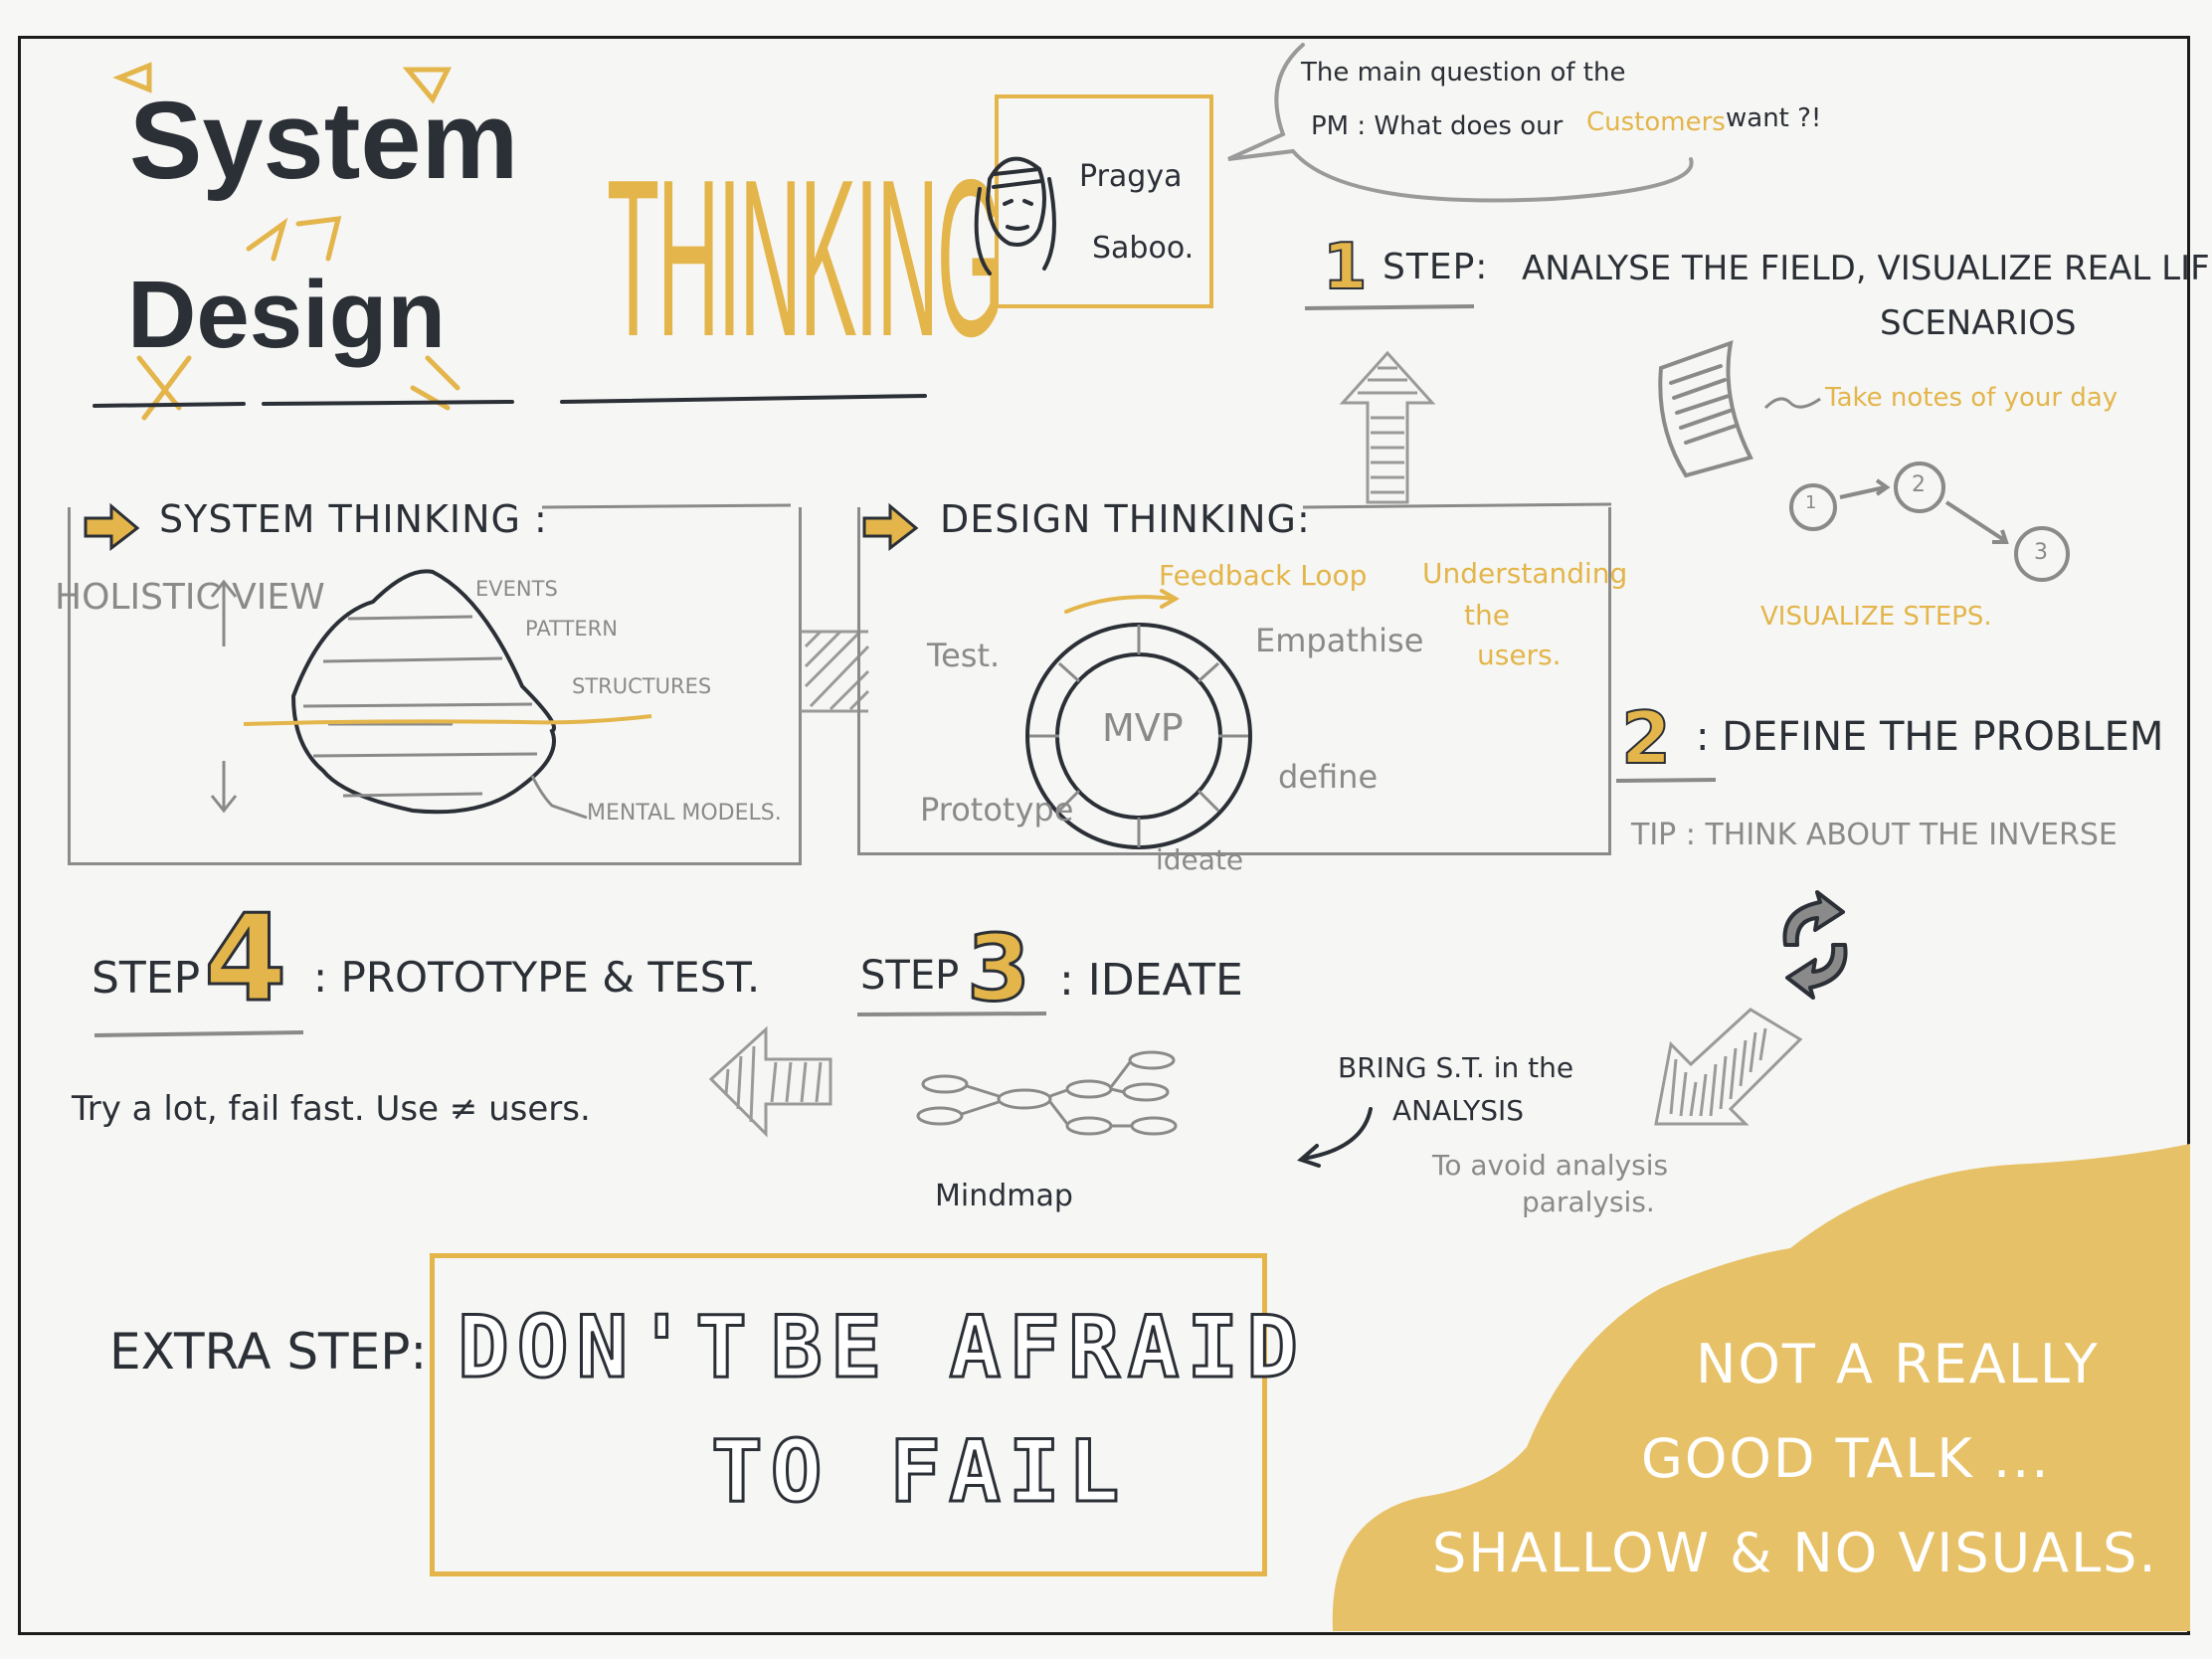  Describe the element at coordinates (245, 959) in the screenshot. I see `step4-number: 4` at that location.